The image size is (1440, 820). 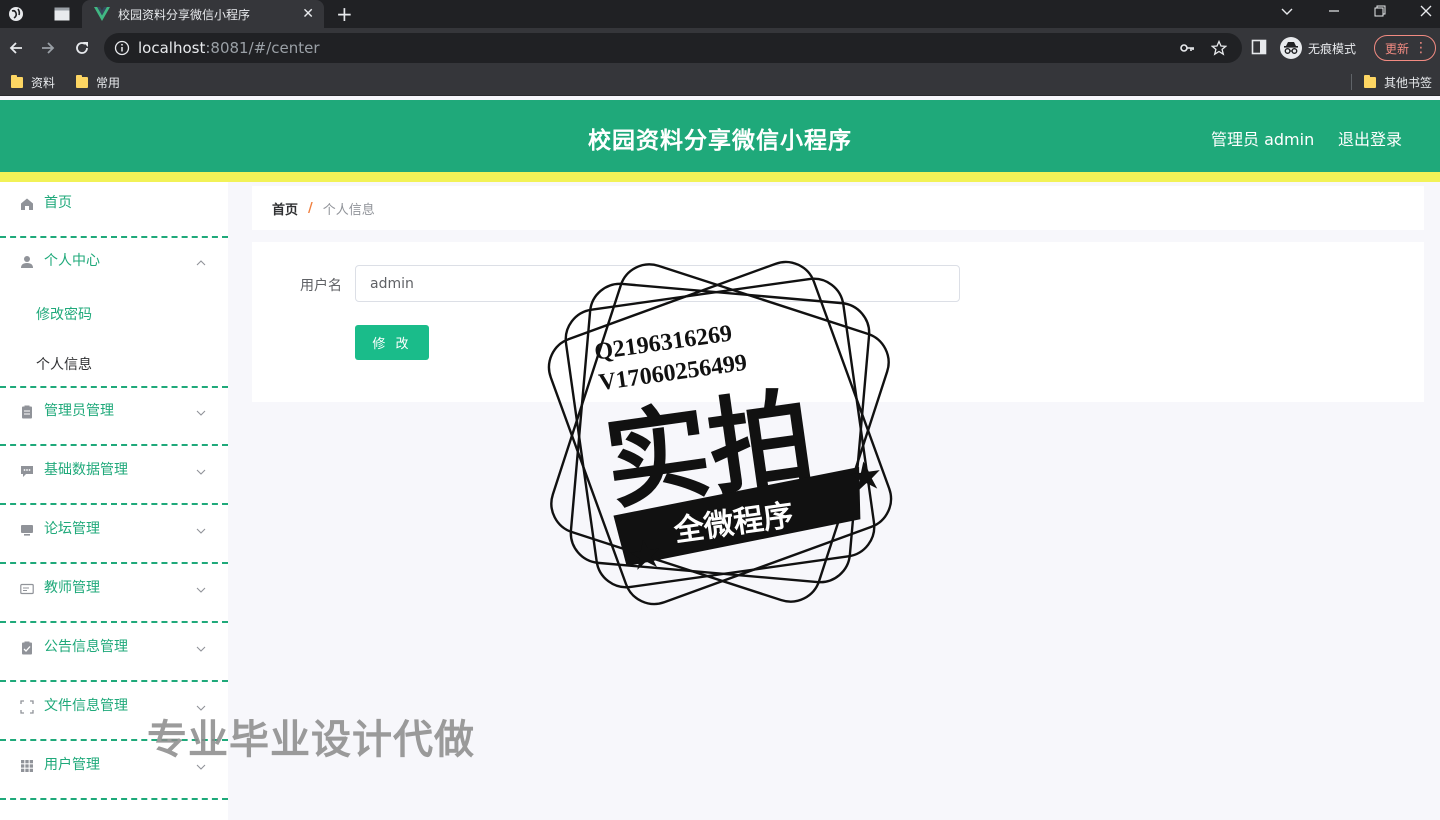 I want to click on star-icon, so click(x=1219, y=48).